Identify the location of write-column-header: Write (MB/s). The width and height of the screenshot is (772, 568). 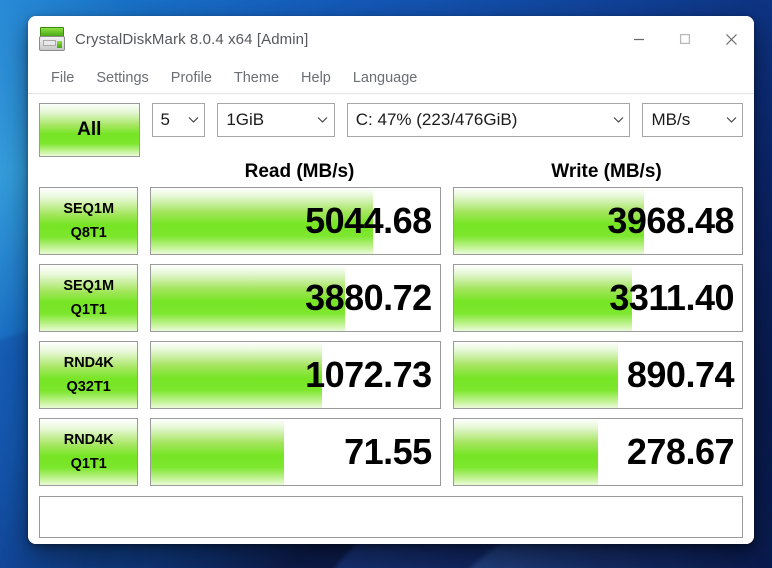
(606, 171).